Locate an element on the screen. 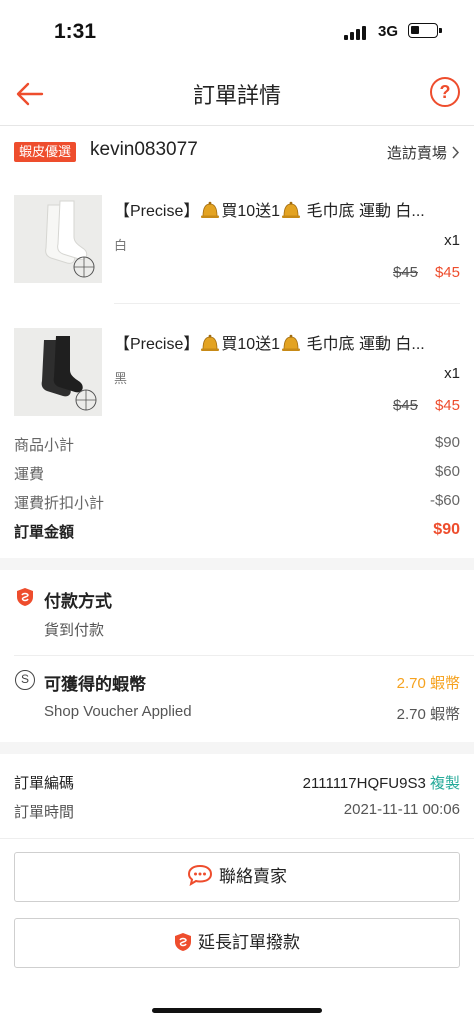  order-id-row: 2111117HQFU9S3 複製 is located at coordinates (381, 782).